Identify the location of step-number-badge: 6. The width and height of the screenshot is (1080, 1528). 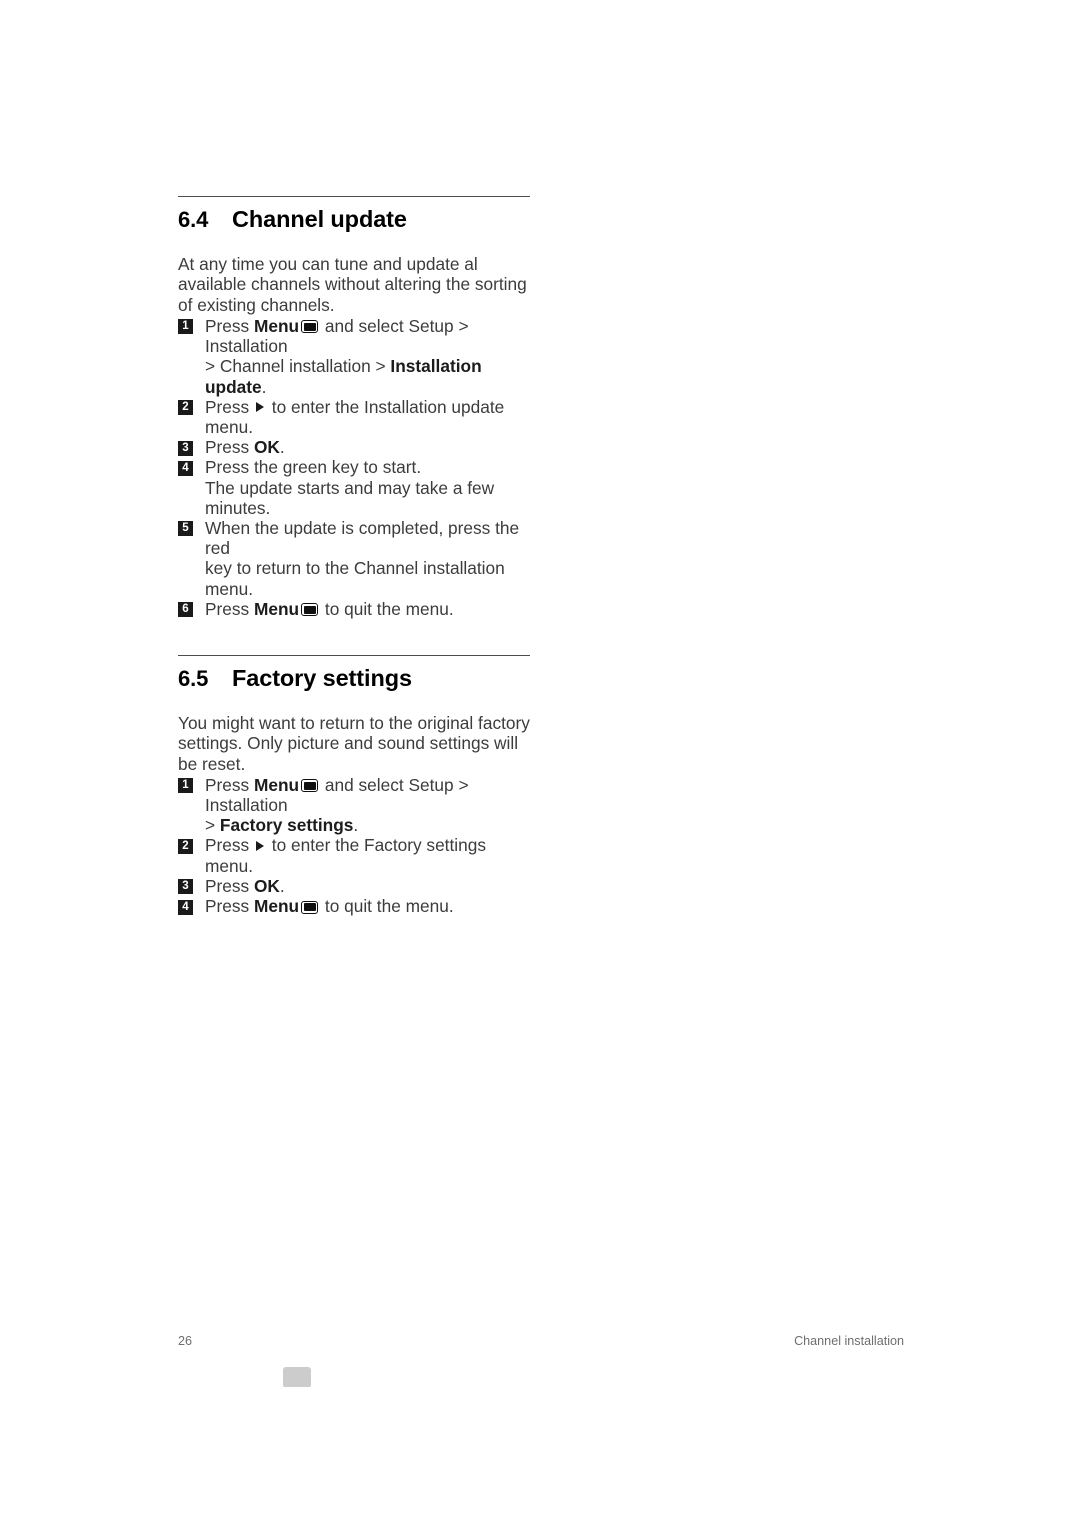
(185, 610).